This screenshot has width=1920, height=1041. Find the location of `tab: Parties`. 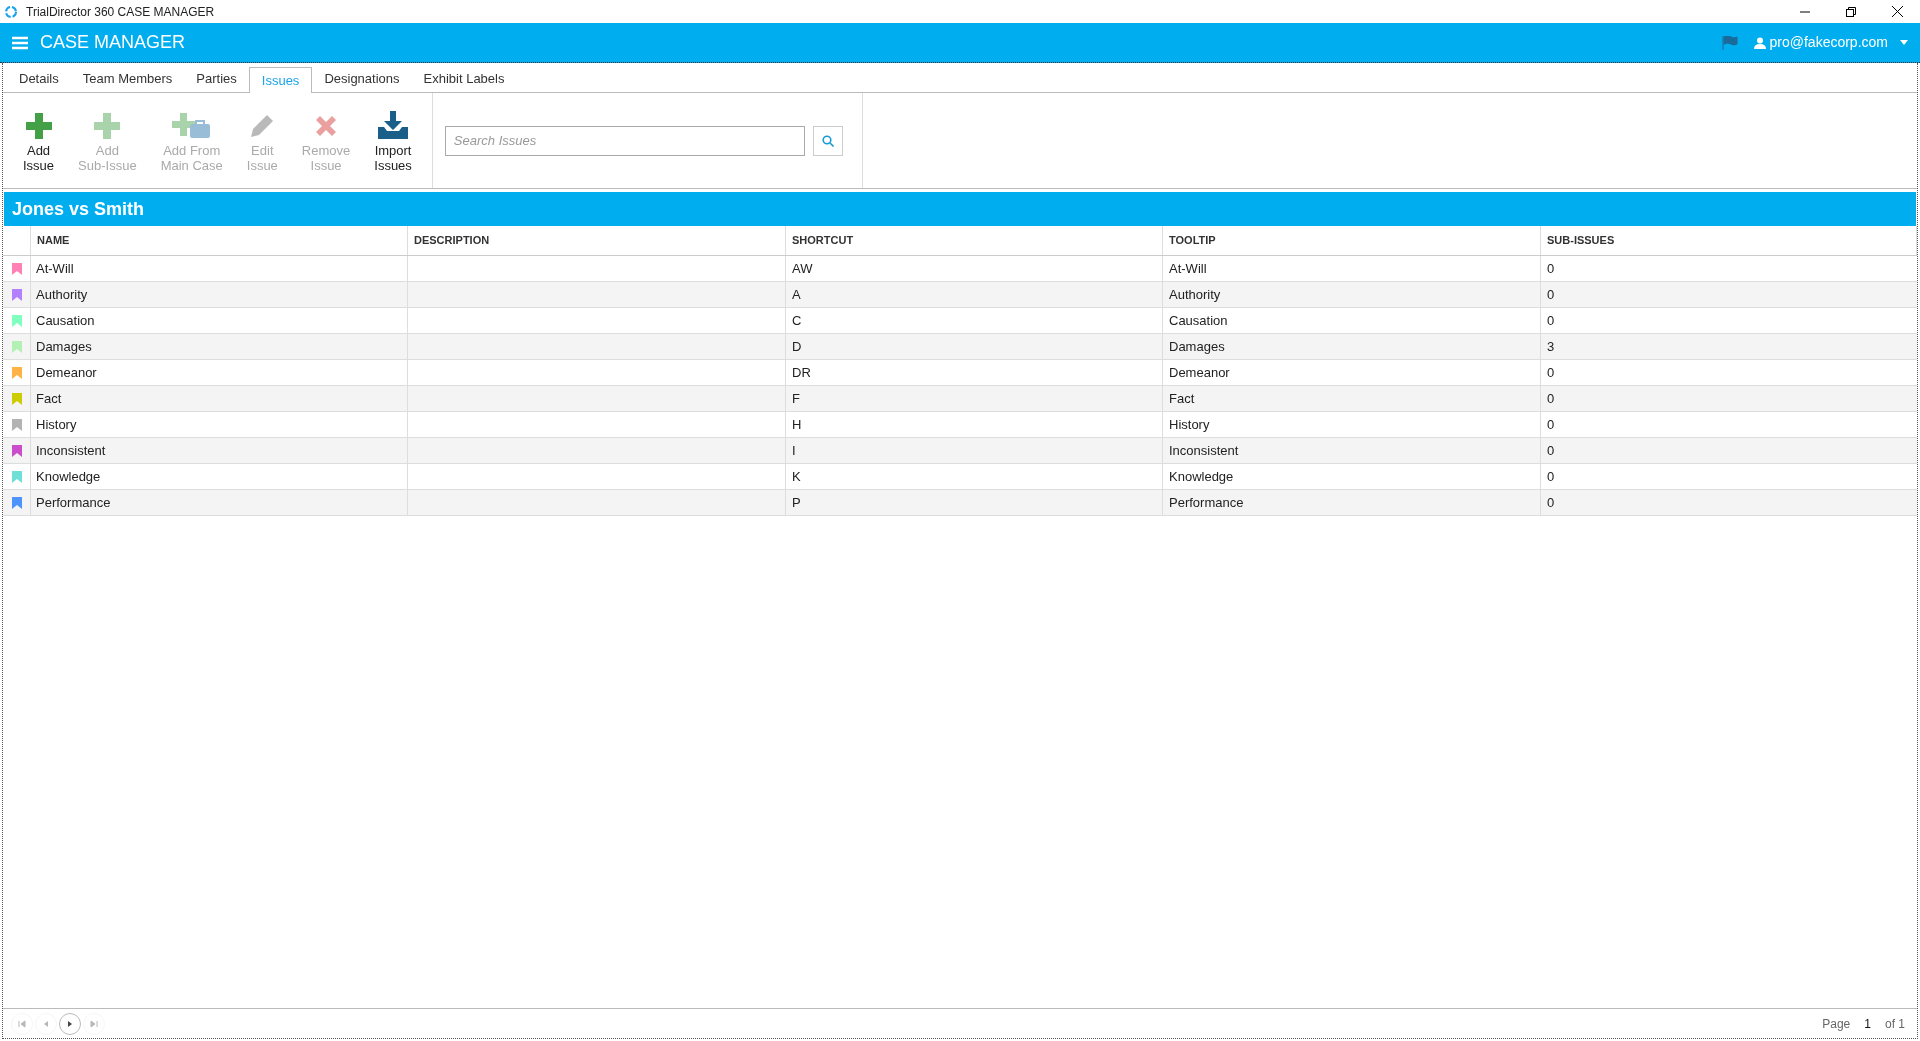

tab: Parties is located at coordinates (216, 79).